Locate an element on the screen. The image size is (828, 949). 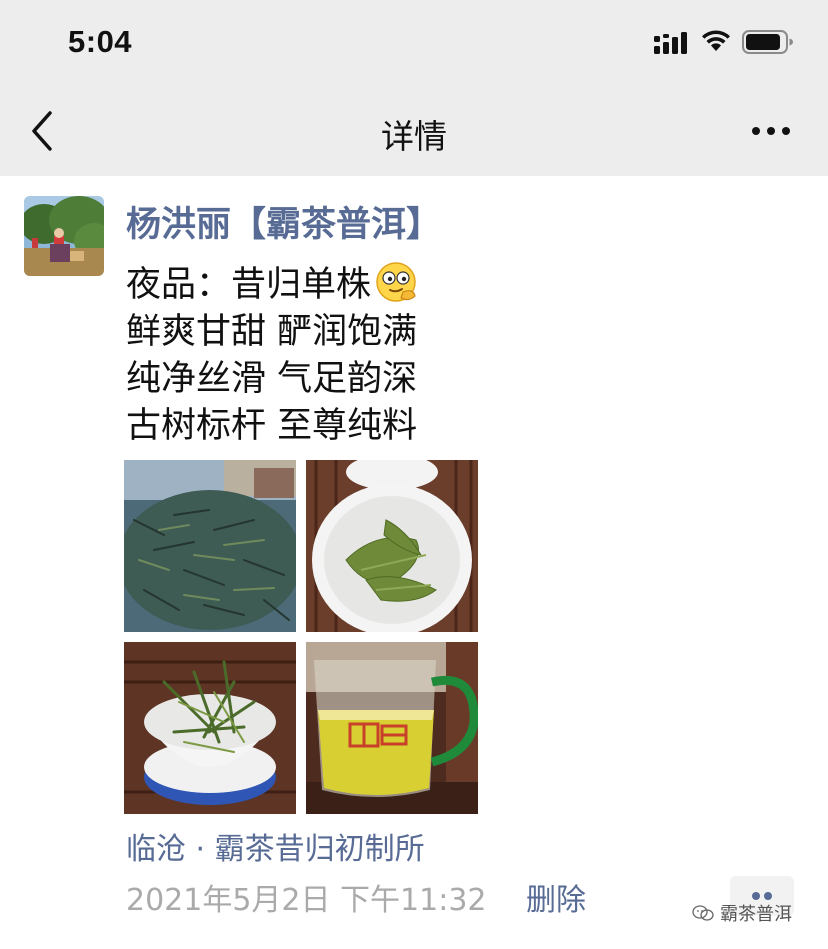
wifi-icon is located at coordinates (716, 40).